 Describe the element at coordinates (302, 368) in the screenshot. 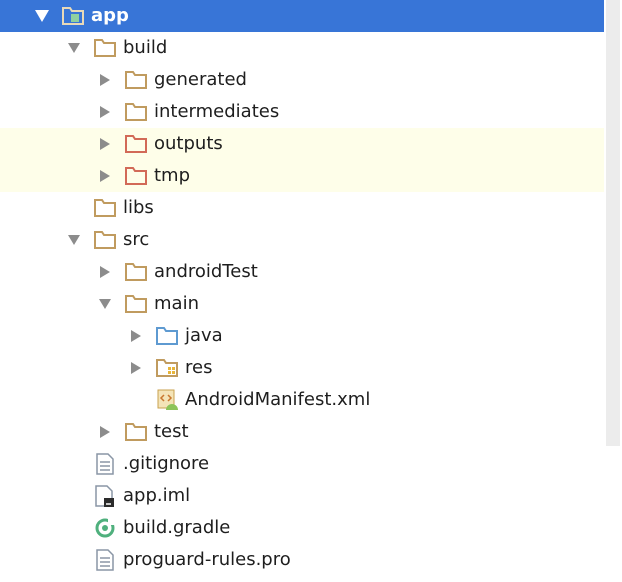

I see `tree-node-res: res` at that location.